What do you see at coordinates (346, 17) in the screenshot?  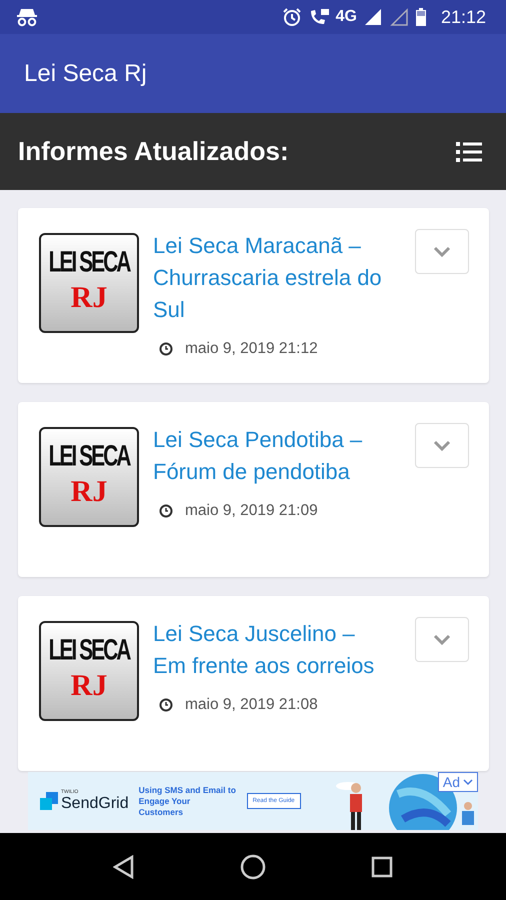 I see `network-label: 4G` at bounding box center [346, 17].